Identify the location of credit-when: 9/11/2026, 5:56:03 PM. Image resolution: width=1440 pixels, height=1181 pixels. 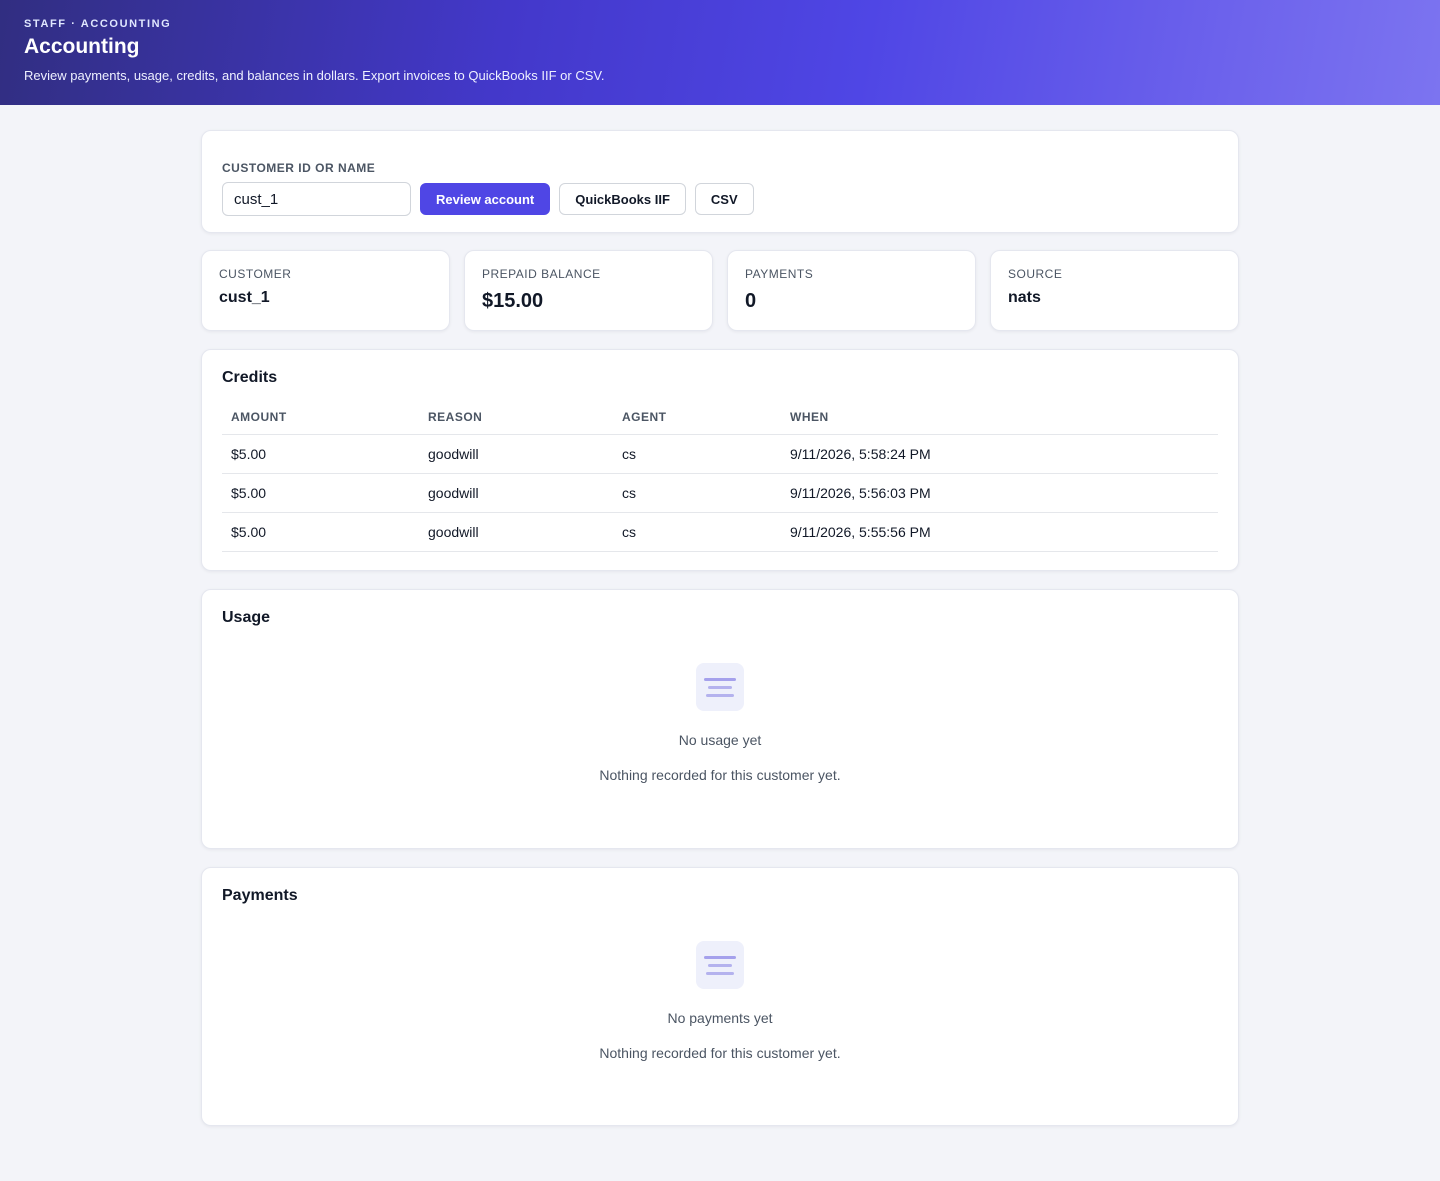
(999, 493).